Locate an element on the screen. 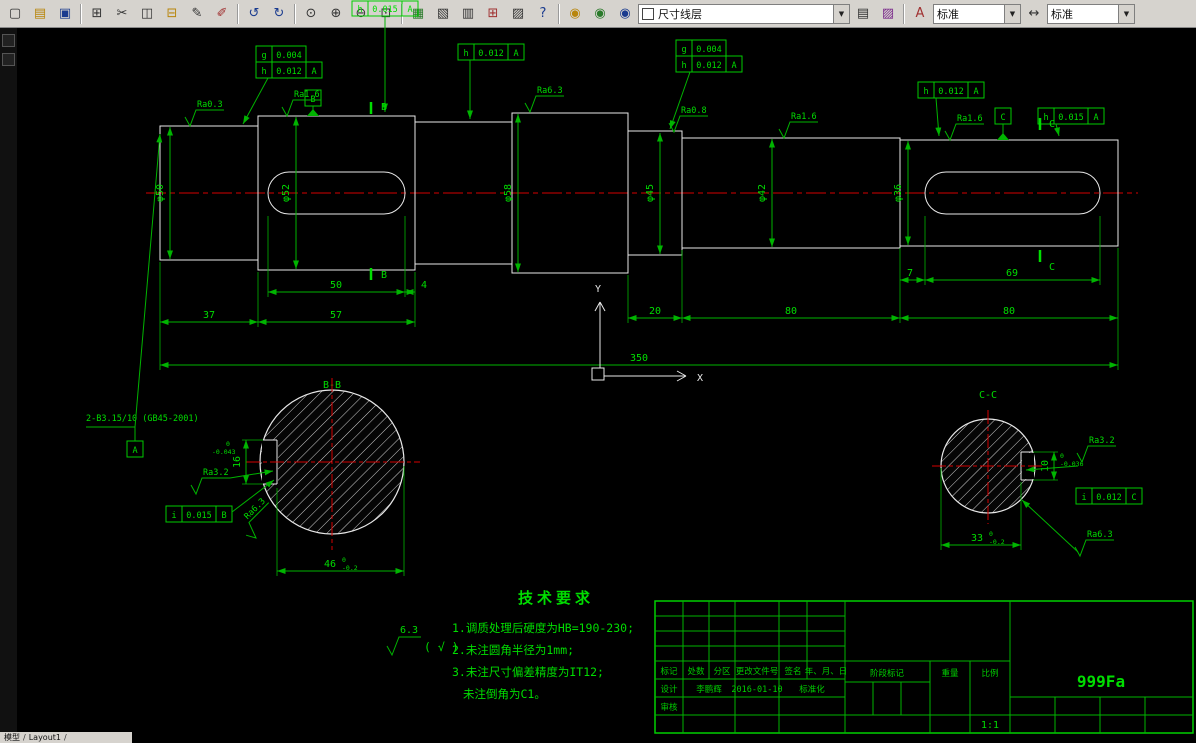  tb-designer: 李鹏辉 is located at coordinates (709, 689).